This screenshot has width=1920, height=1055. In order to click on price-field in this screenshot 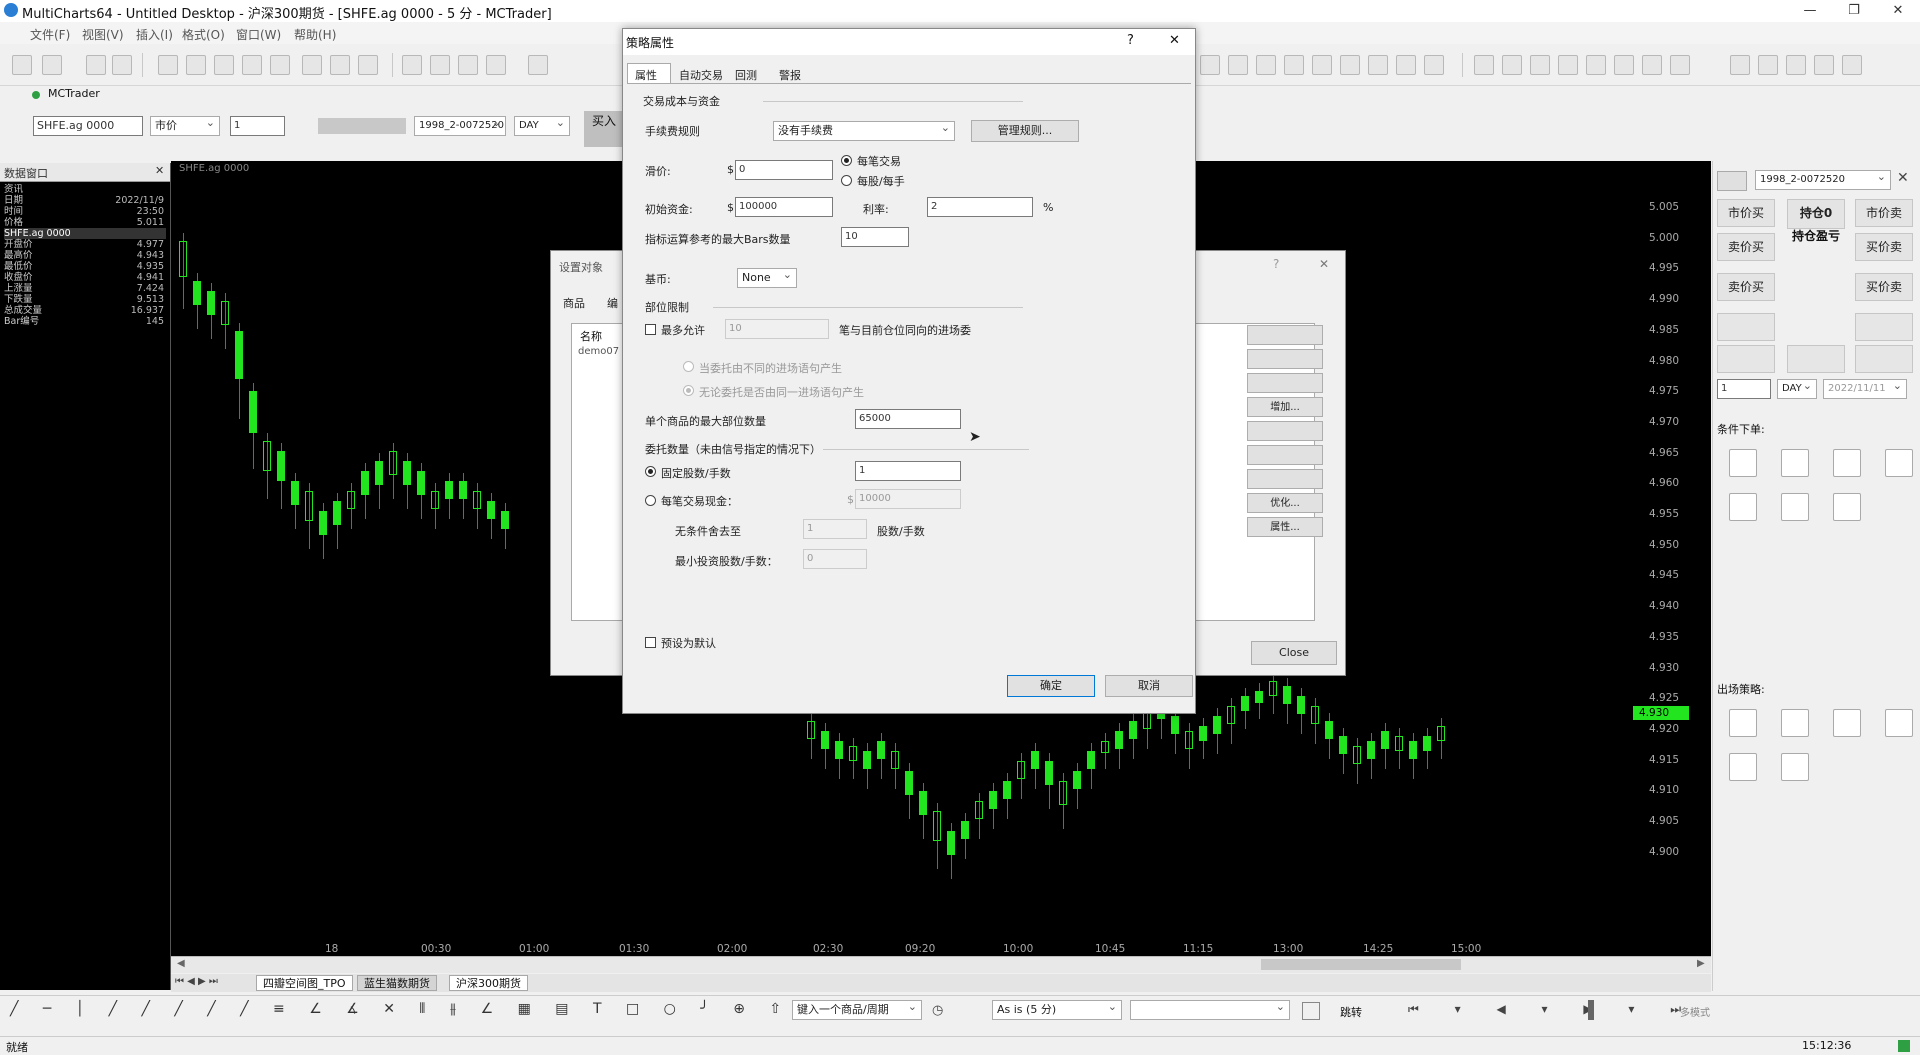, I will do `click(362, 126)`.